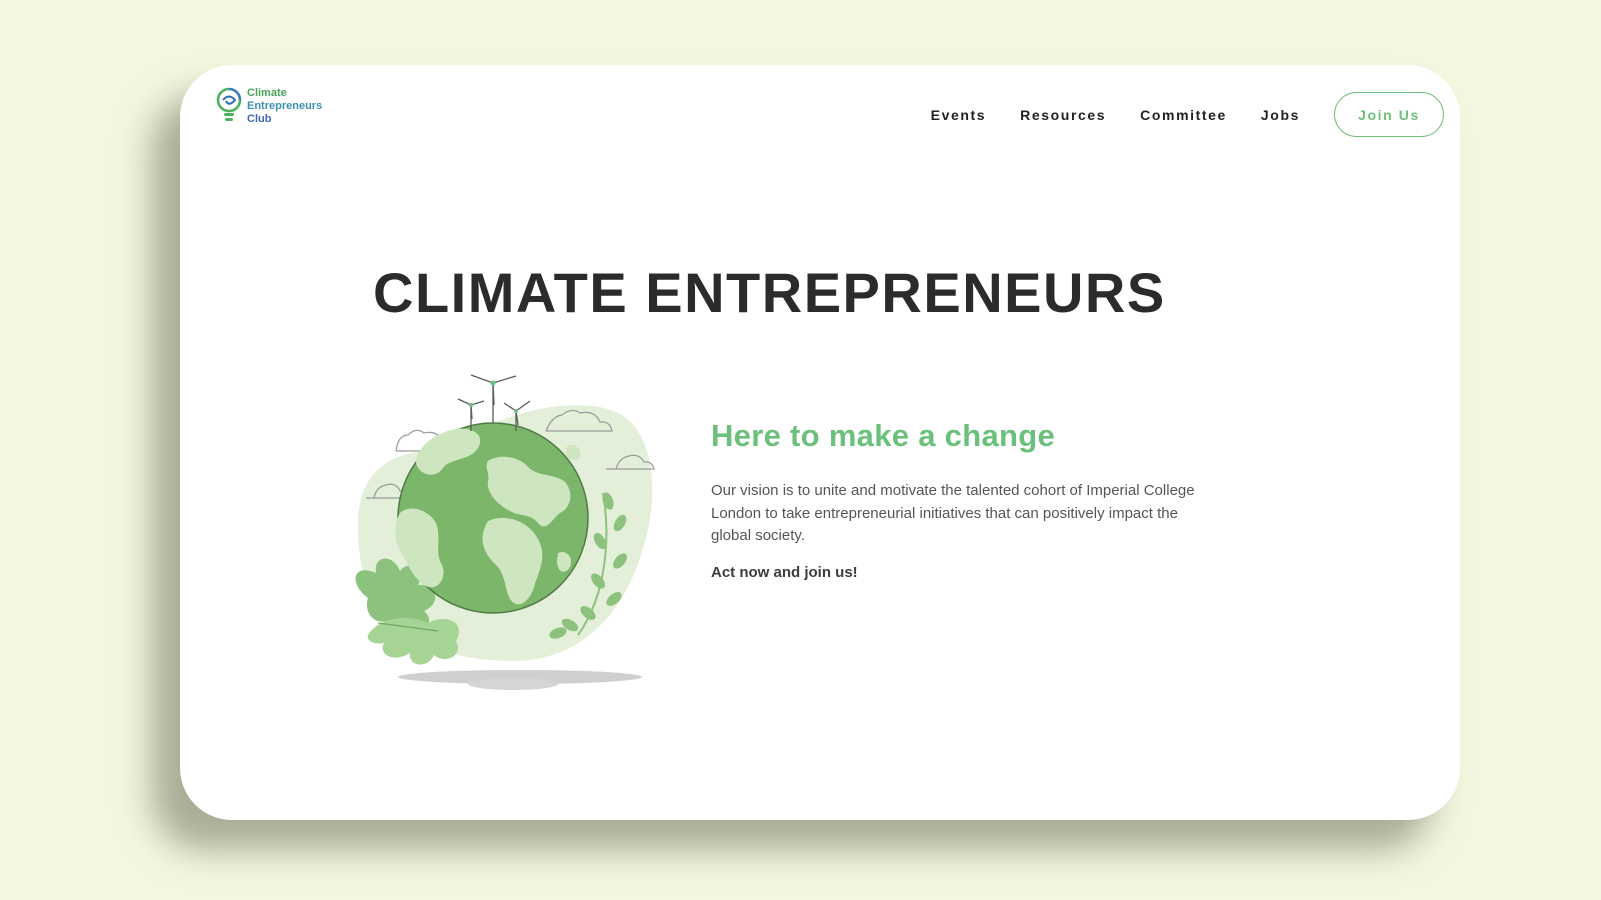  Describe the element at coordinates (259, 118) in the screenshot. I see `logo-line-3: Club` at that location.